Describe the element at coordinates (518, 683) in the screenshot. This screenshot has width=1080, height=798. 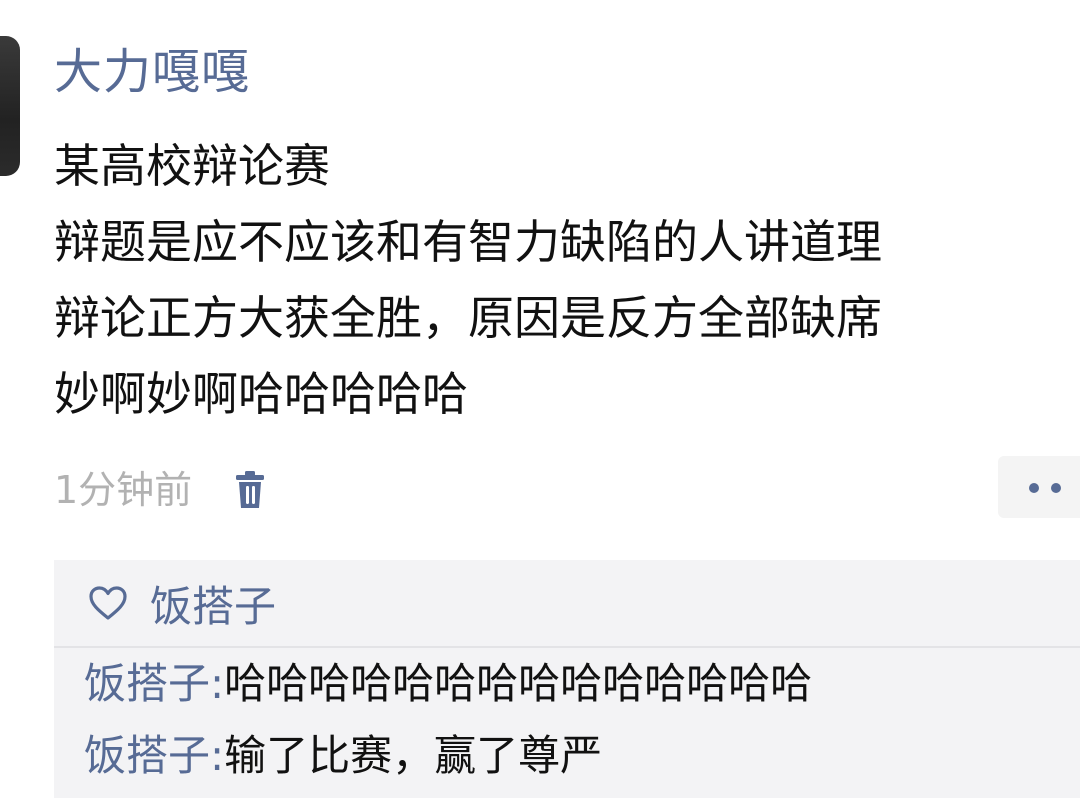
I see `comment-text: 哈哈哈哈哈哈哈哈哈哈哈哈哈哈` at that location.